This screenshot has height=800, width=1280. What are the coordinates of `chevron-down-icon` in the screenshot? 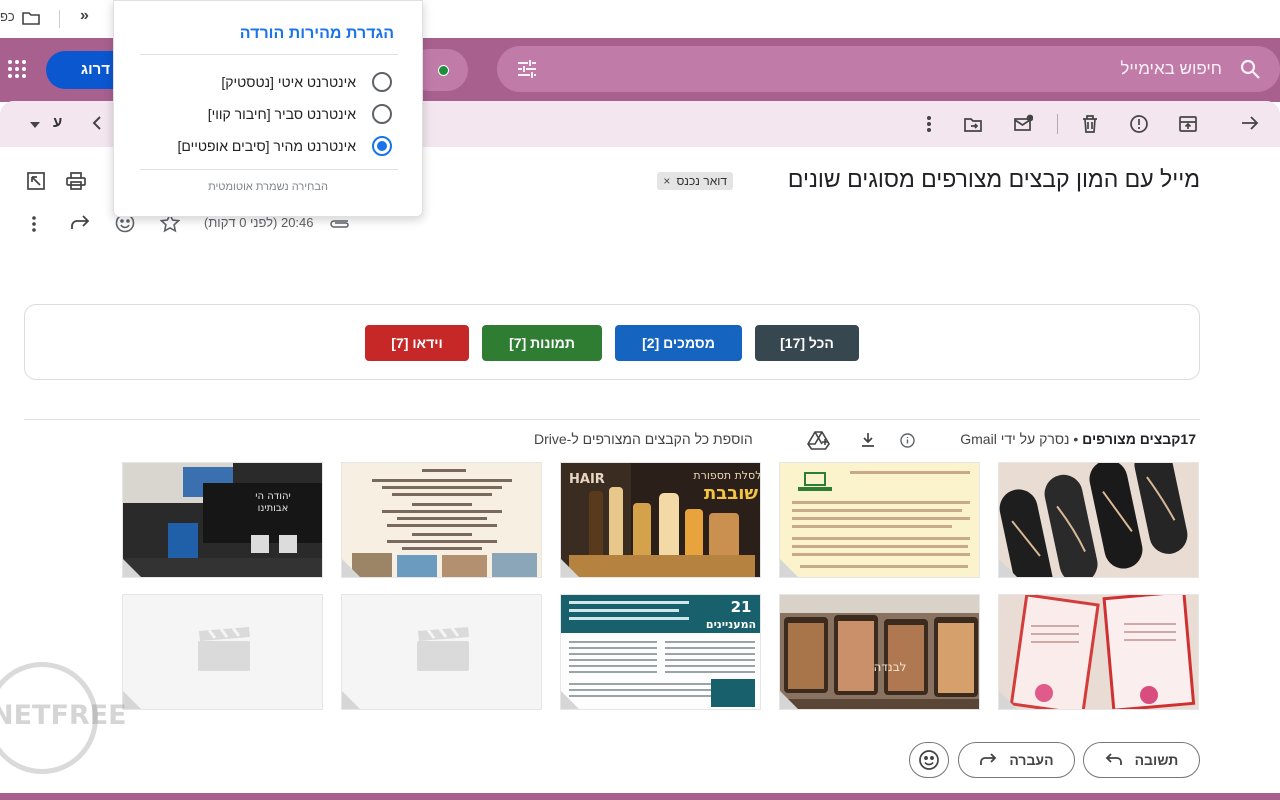 It's located at (35, 126).